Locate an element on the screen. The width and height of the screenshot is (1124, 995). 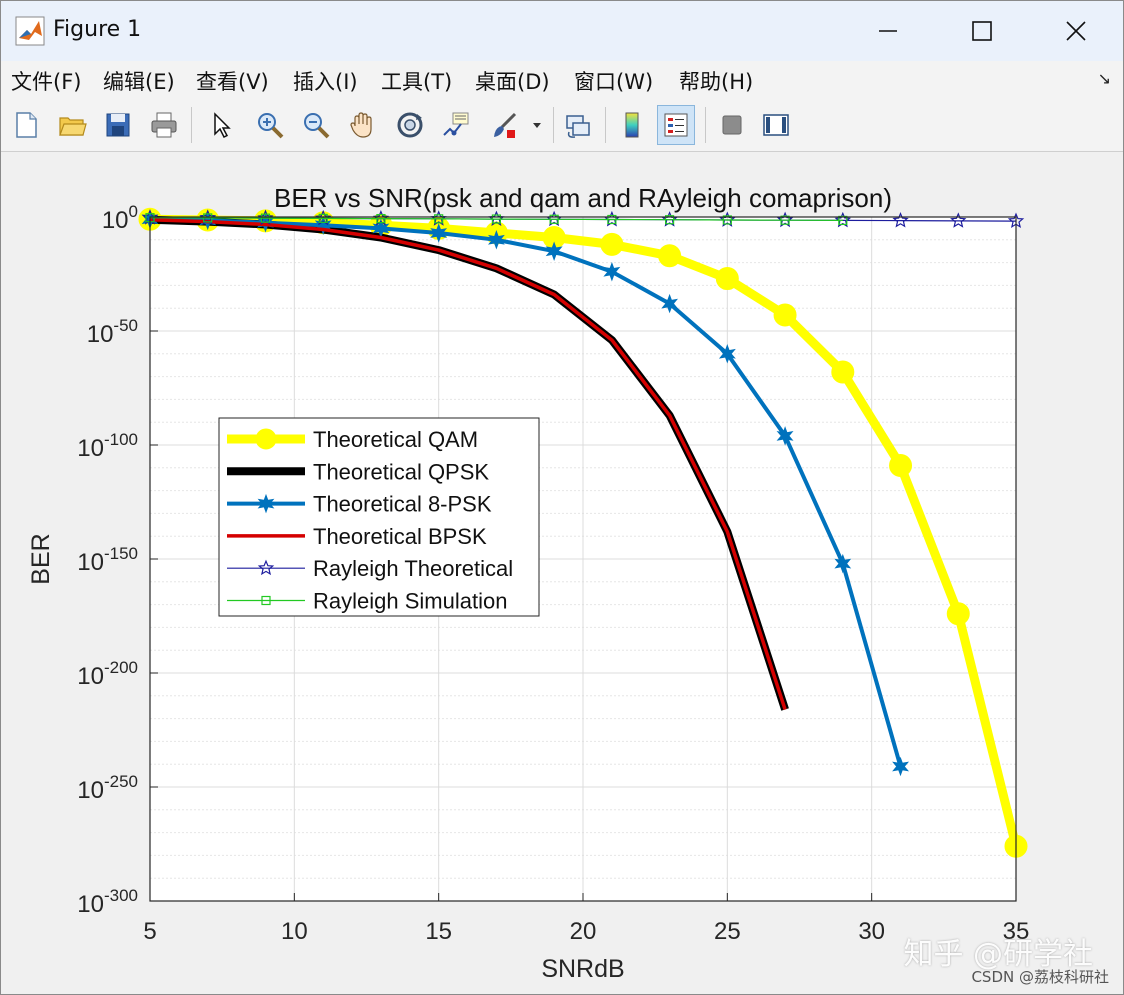
zoom-out-icon is located at coordinates (317, 126).